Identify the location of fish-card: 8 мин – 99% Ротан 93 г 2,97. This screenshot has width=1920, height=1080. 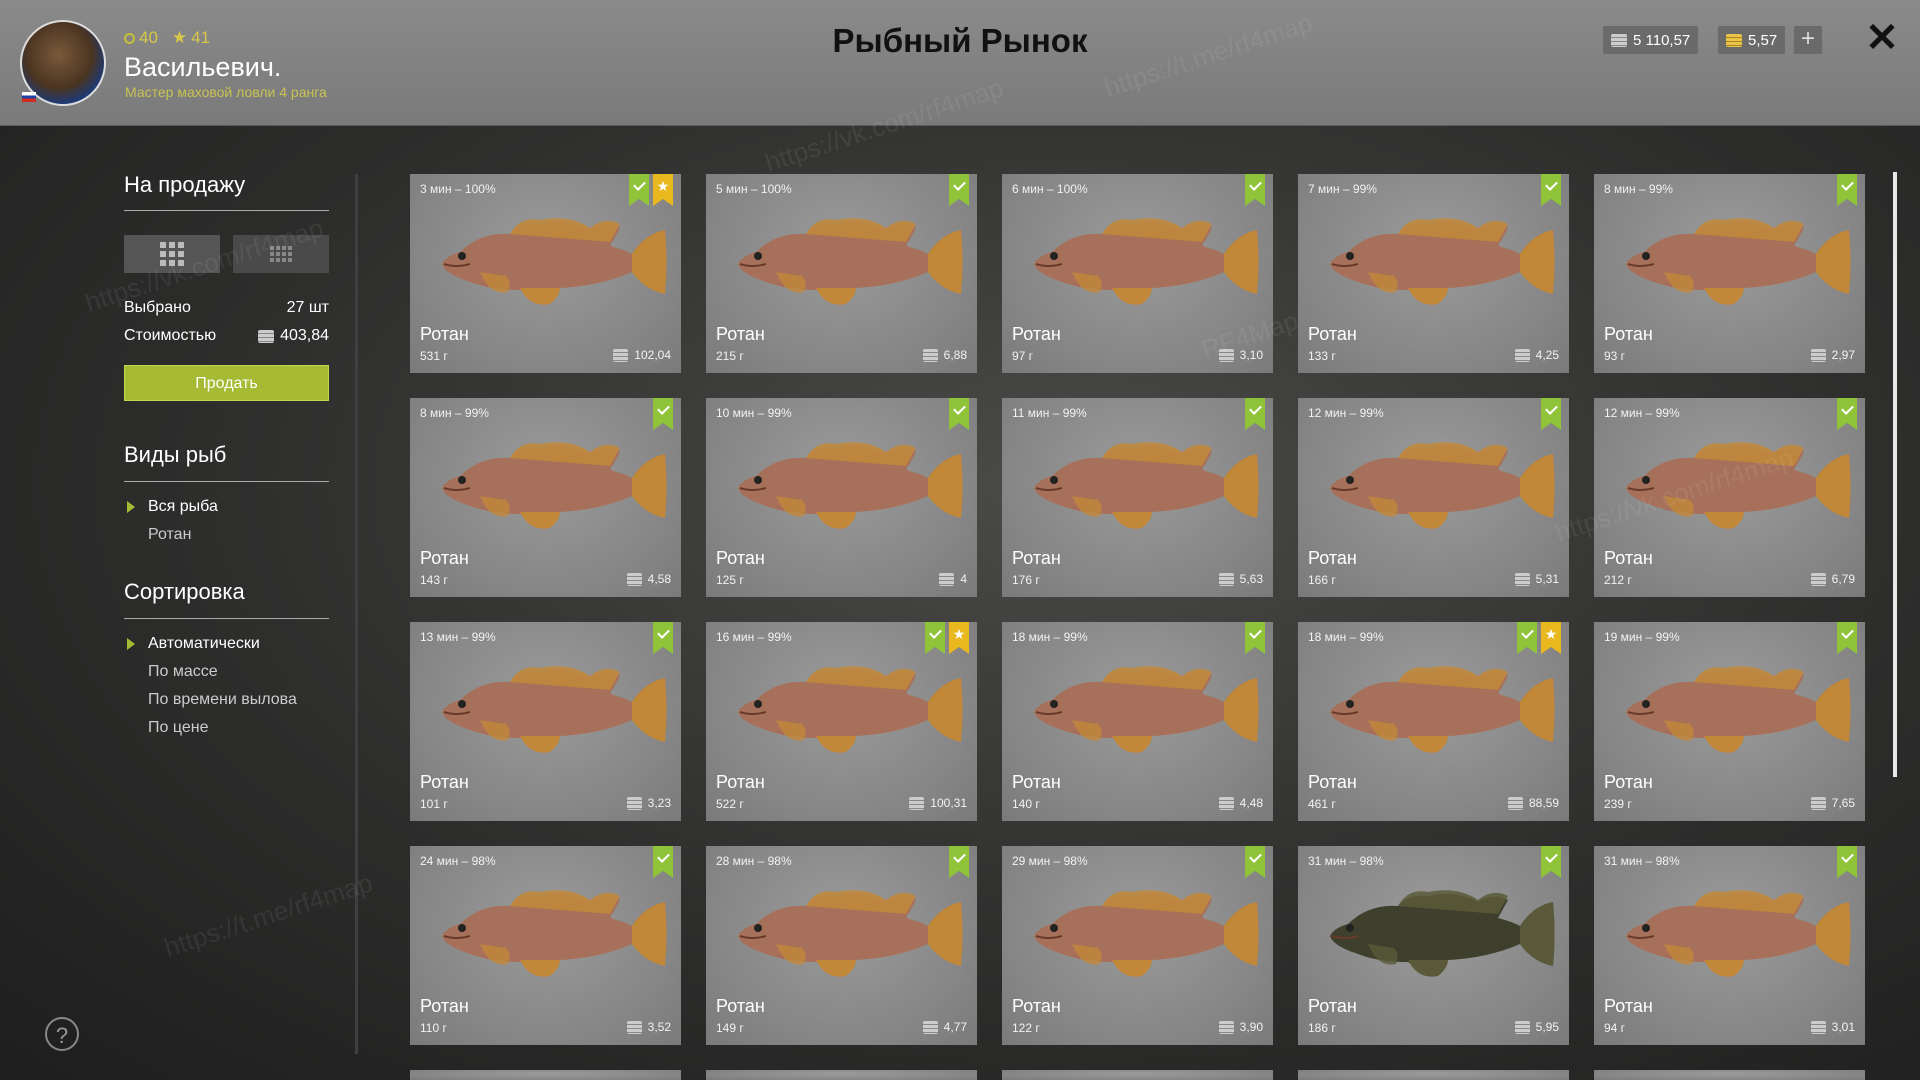
(1729, 273).